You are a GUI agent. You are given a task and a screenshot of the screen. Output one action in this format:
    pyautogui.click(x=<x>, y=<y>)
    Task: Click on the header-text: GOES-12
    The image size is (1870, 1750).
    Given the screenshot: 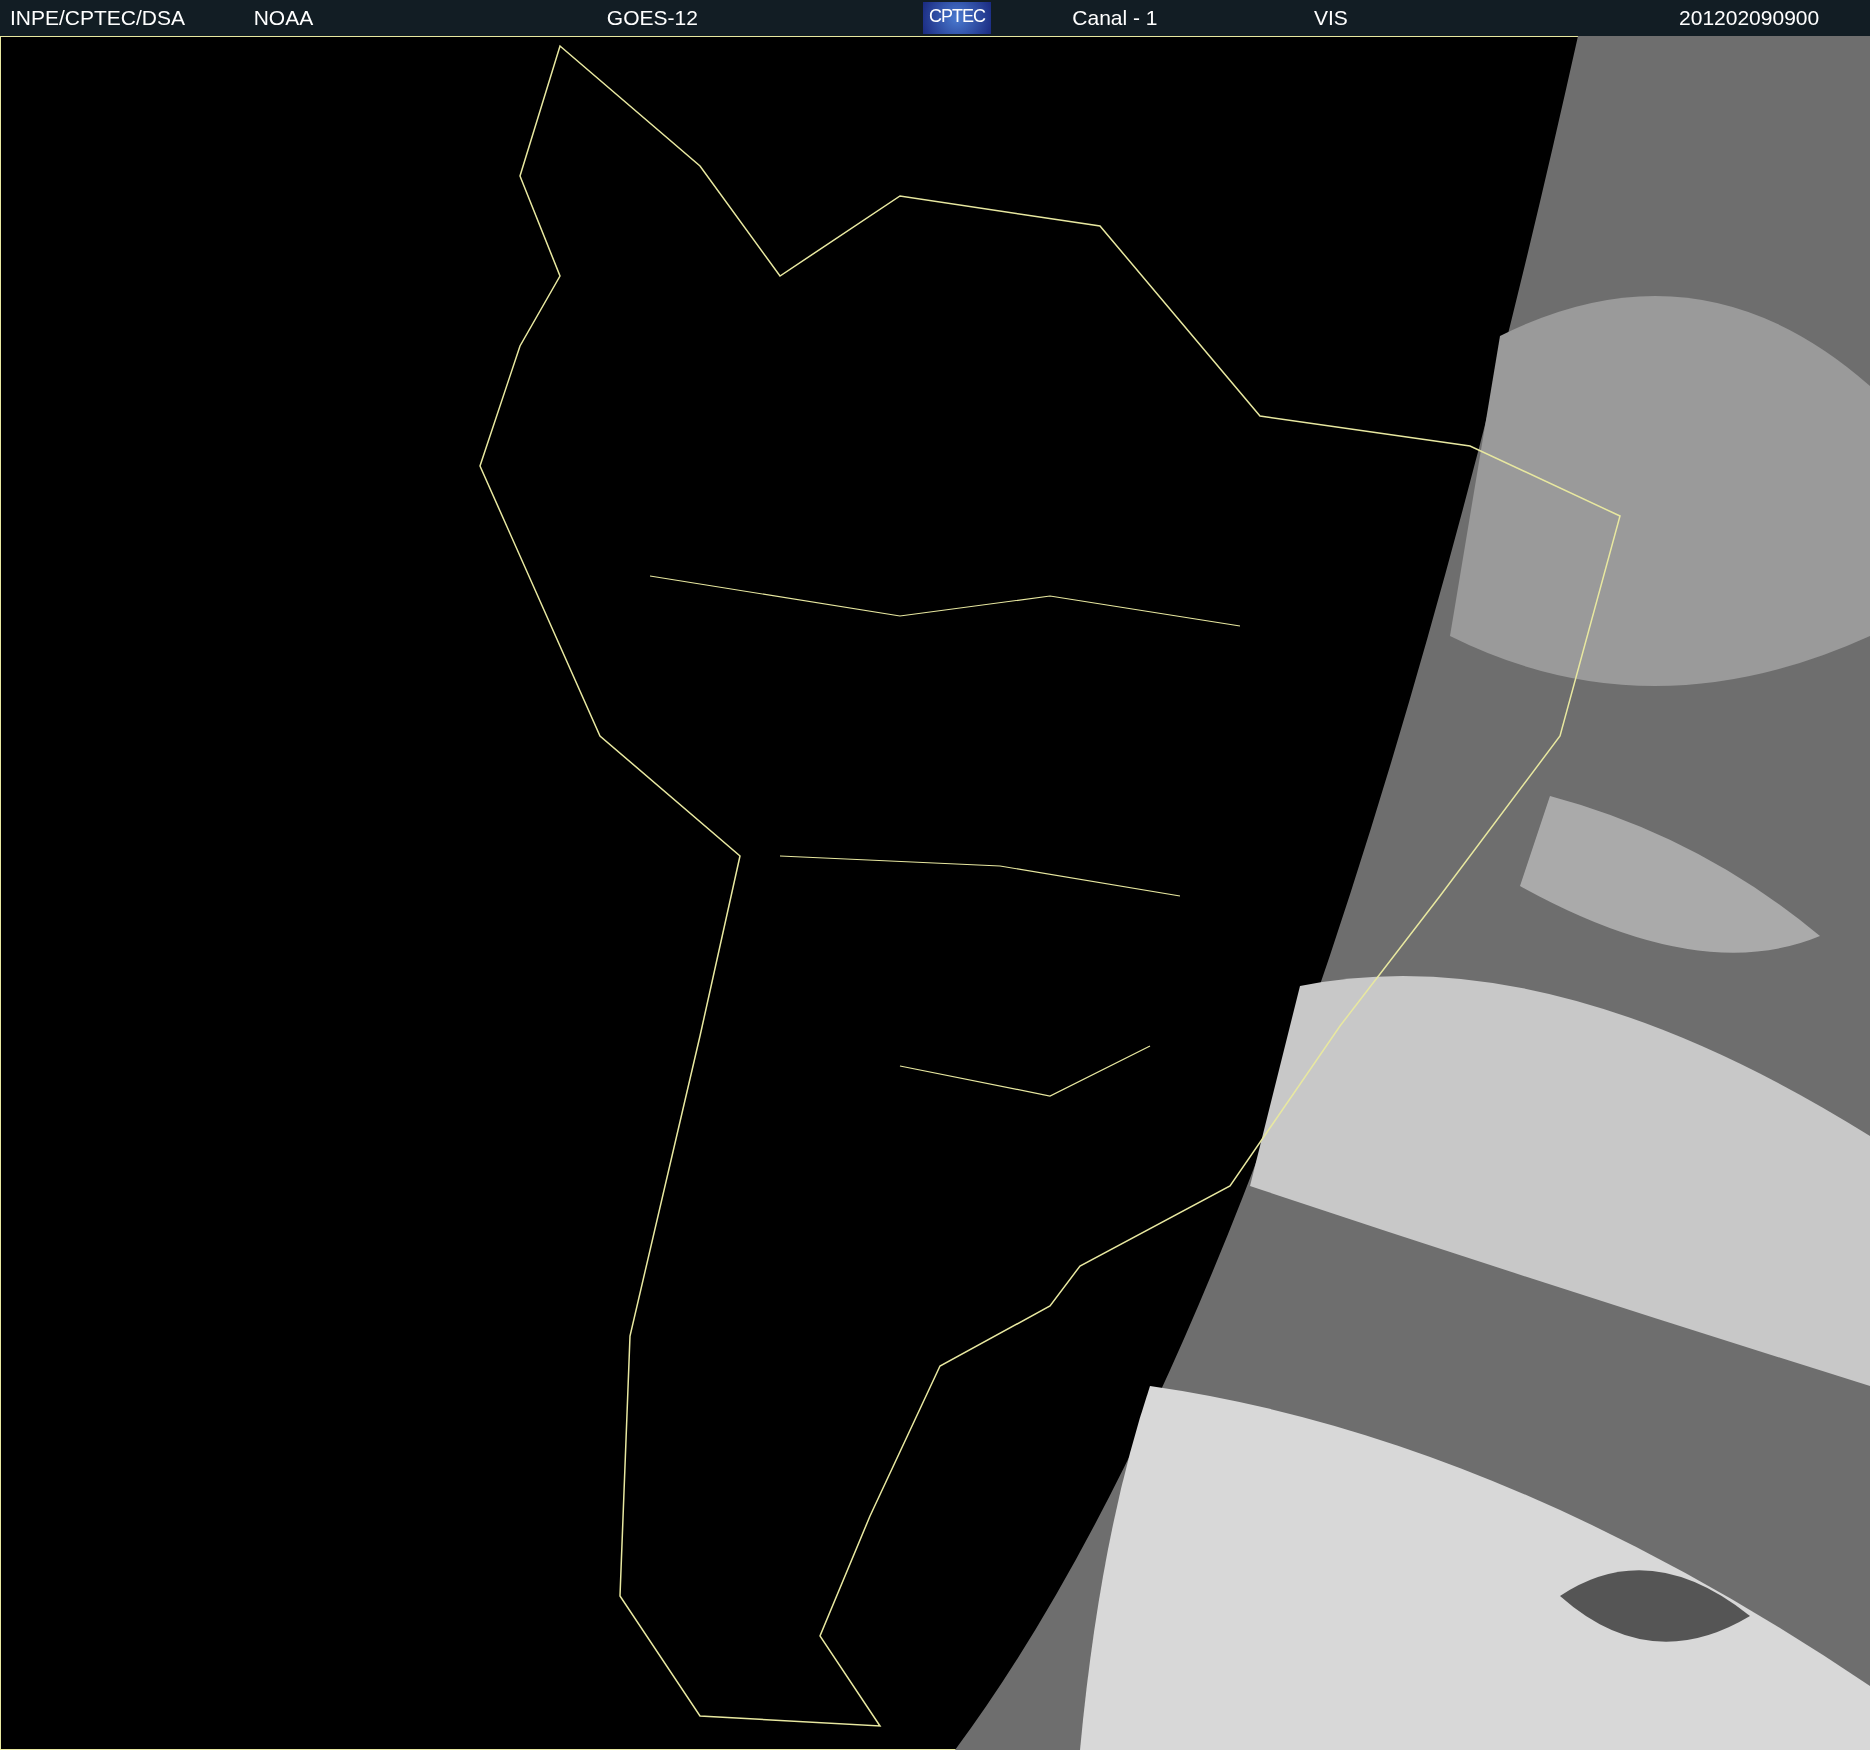 What is the action you would take?
    pyautogui.click(x=652, y=18)
    